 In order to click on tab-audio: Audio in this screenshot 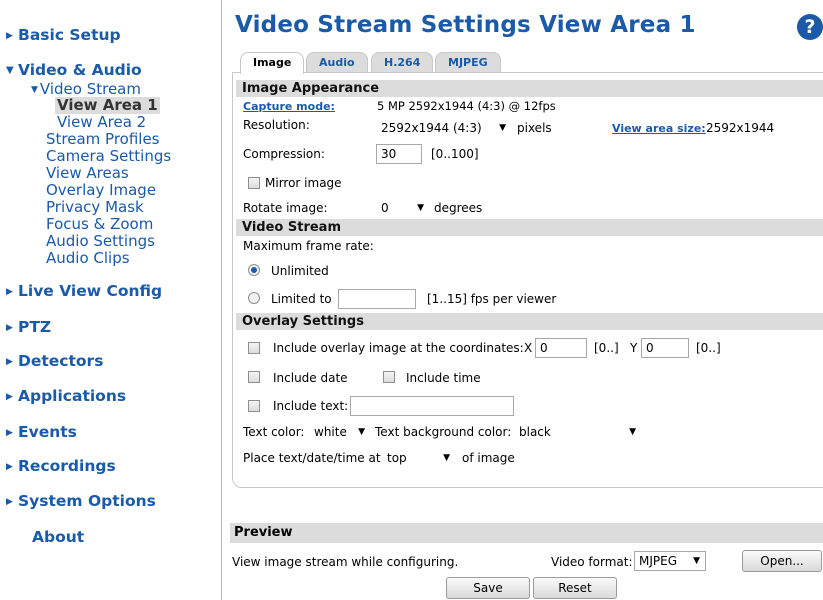, I will do `click(337, 62)`.